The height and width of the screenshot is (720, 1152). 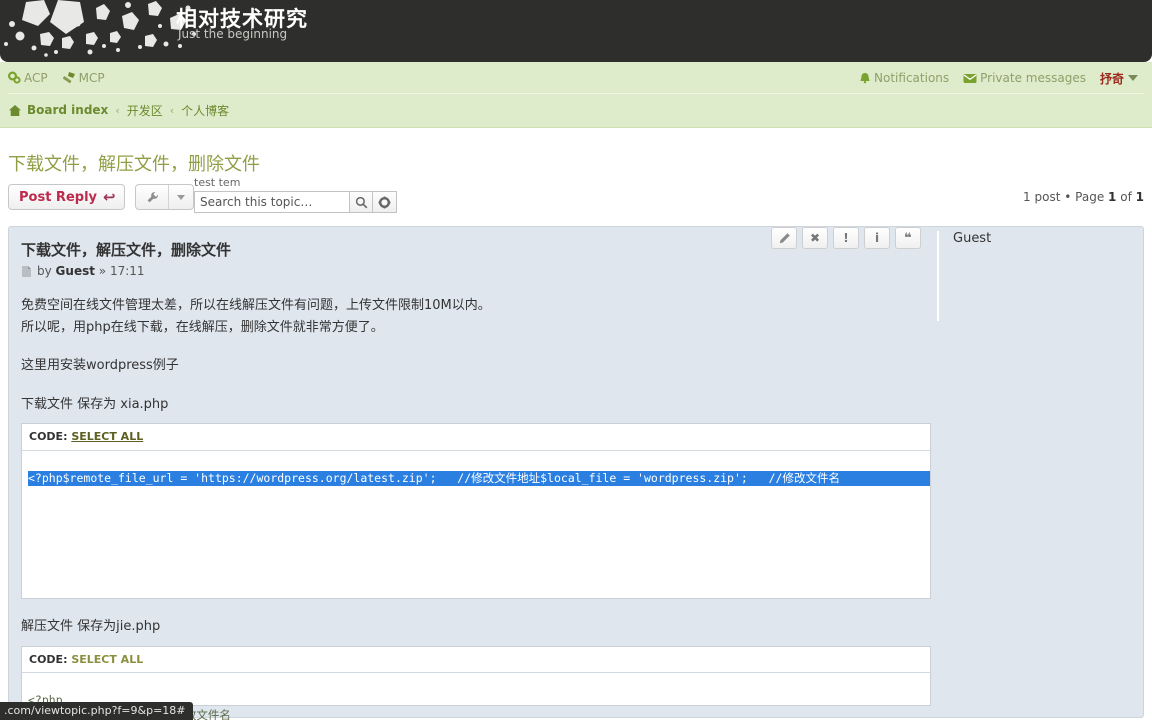 What do you see at coordinates (576, 110) in the screenshot?
I see `breadcrumb: Board index ‹ 开发区 ‹ 个人博客` at bounding box center [576, 110].